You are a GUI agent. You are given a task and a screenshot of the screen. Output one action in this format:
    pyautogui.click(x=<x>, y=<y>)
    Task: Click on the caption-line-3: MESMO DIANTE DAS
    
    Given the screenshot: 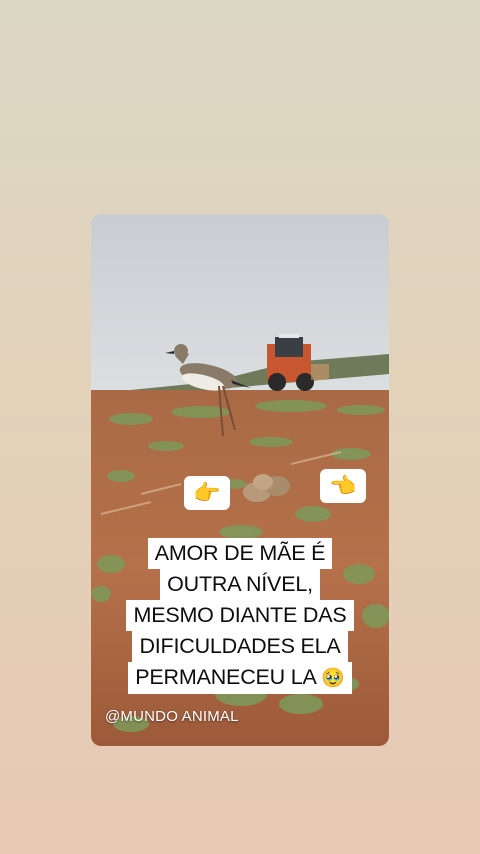 What is the action you would take?
    pyautogui.click(x=240, y=615)
    